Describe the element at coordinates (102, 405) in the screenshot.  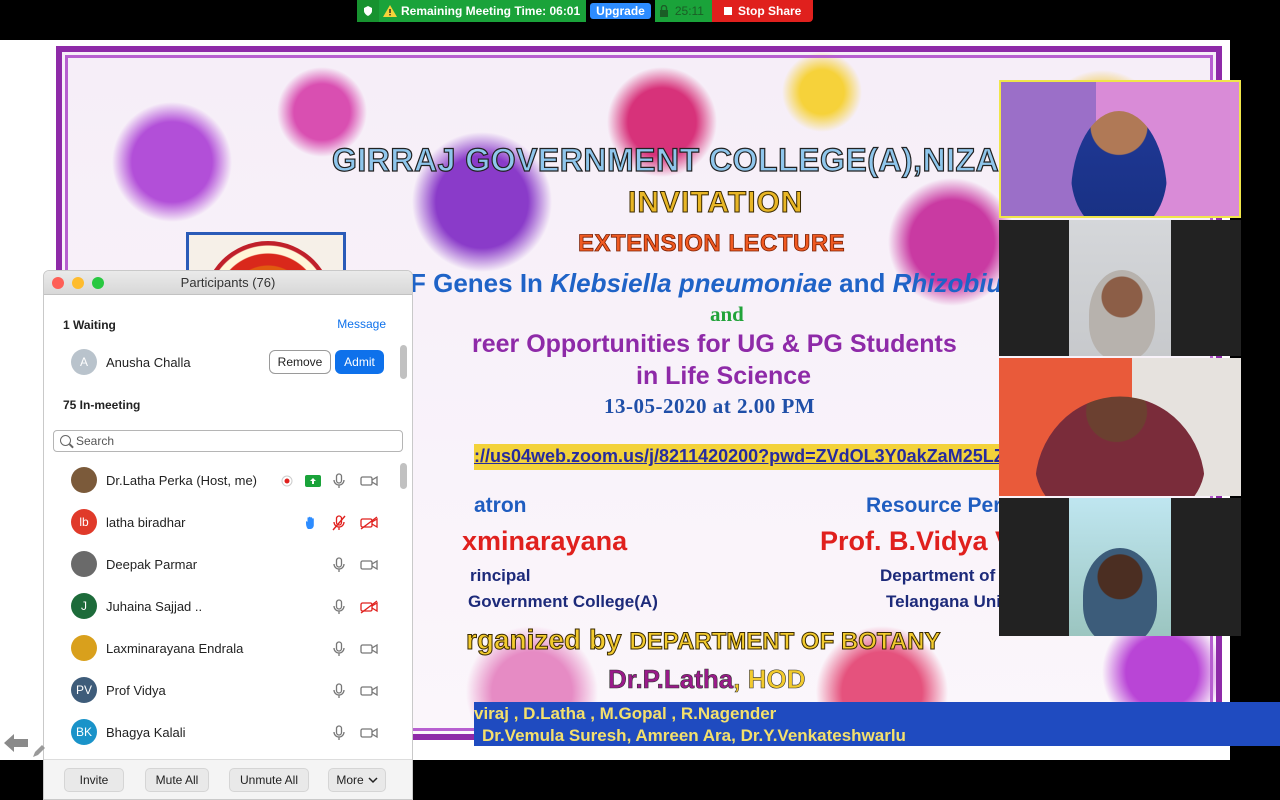
I see `in-meeting-header: 75 In-meeting` at that location.